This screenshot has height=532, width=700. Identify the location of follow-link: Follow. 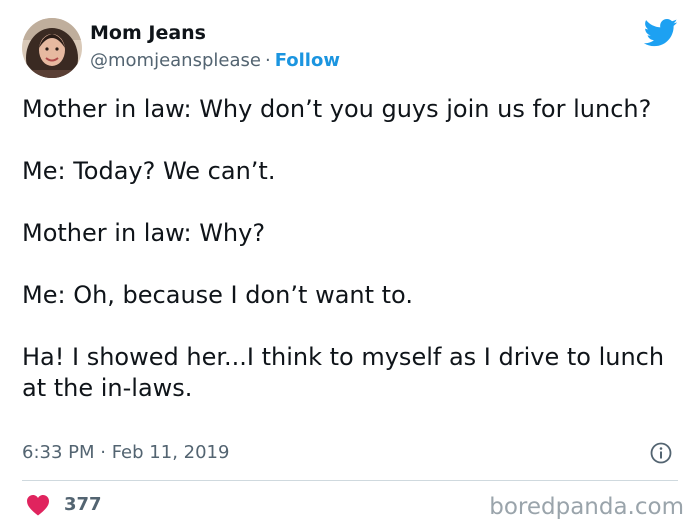
(307, 60).